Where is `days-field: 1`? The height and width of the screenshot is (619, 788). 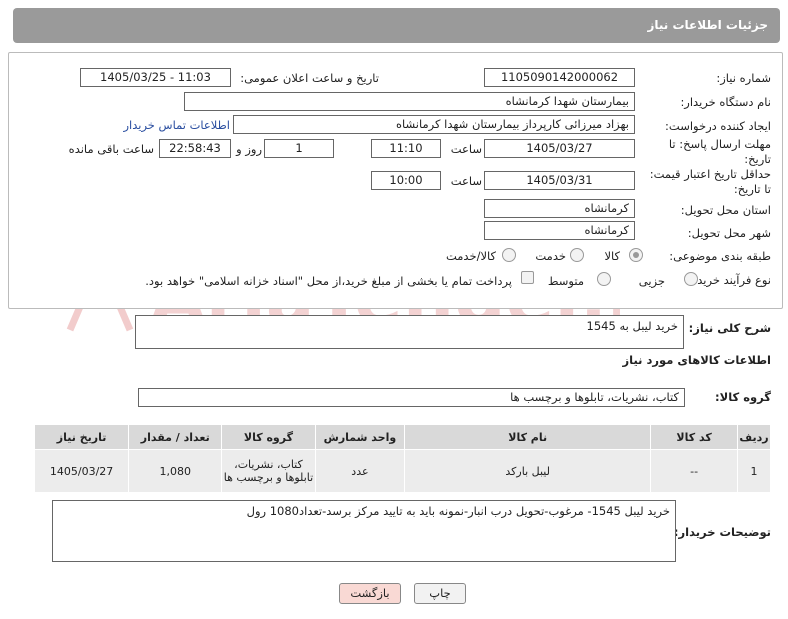 days-field: 1 is located at coordinates (299, 148).